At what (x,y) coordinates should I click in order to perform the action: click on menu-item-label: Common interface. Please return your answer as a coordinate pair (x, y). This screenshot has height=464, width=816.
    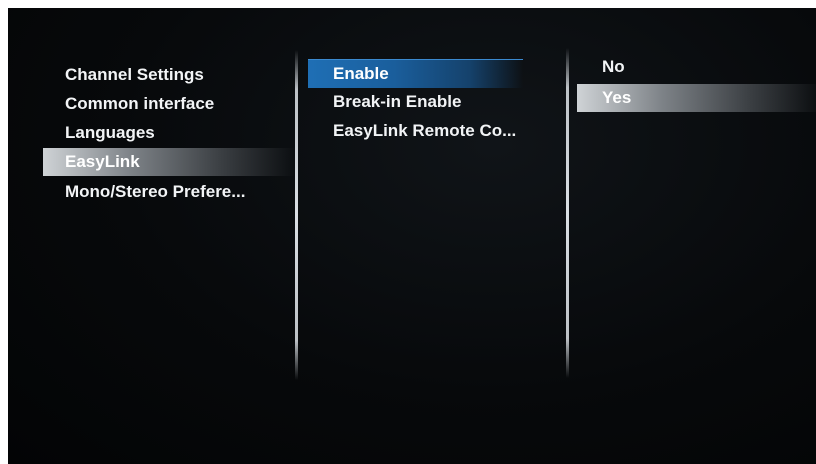
    Looking at the image, I should click on (140, 103).